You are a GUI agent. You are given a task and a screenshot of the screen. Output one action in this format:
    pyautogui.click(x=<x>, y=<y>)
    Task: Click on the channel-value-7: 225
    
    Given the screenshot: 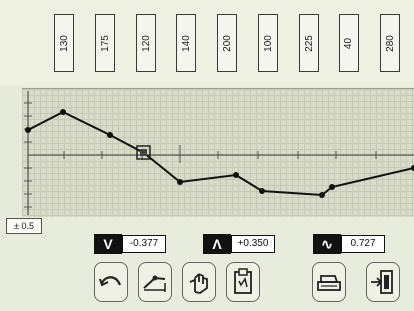 What is the action you would take?
    pyautogui.click(x=309, y=43)
    